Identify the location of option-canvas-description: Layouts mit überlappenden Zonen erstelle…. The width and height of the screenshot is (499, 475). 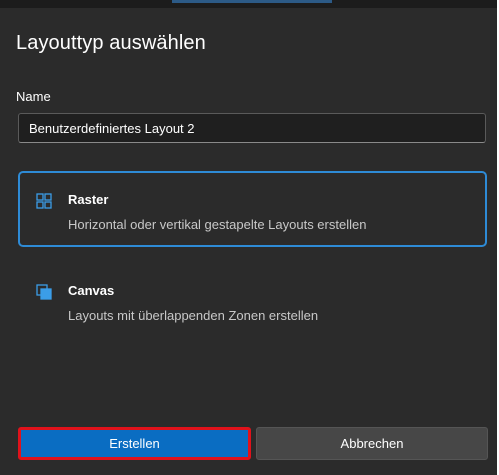
(193, 315).